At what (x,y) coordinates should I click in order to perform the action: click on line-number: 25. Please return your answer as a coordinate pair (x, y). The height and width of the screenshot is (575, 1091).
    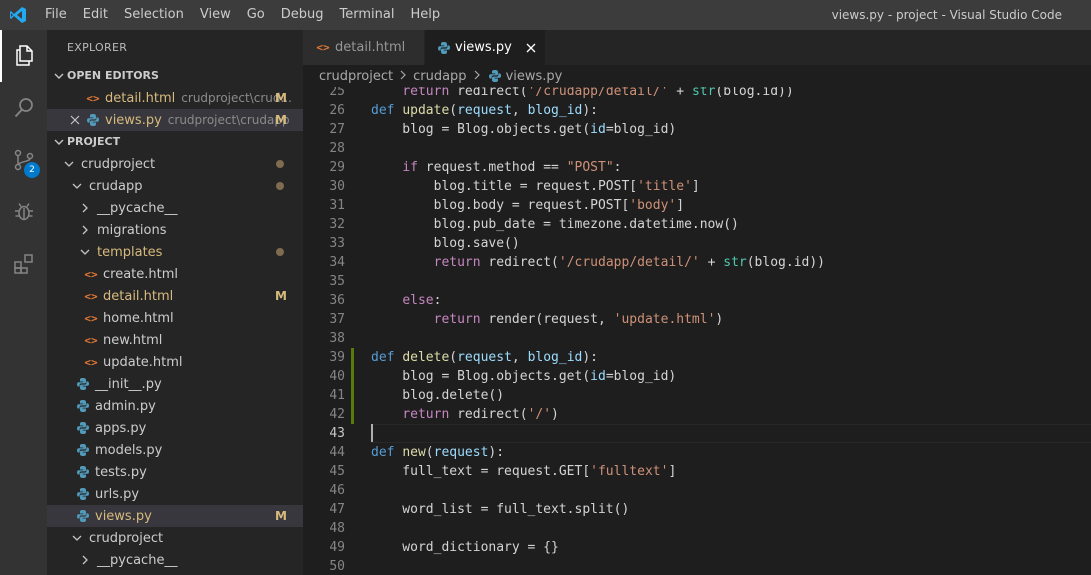
    Looking at the image, I should click on (337, 93).